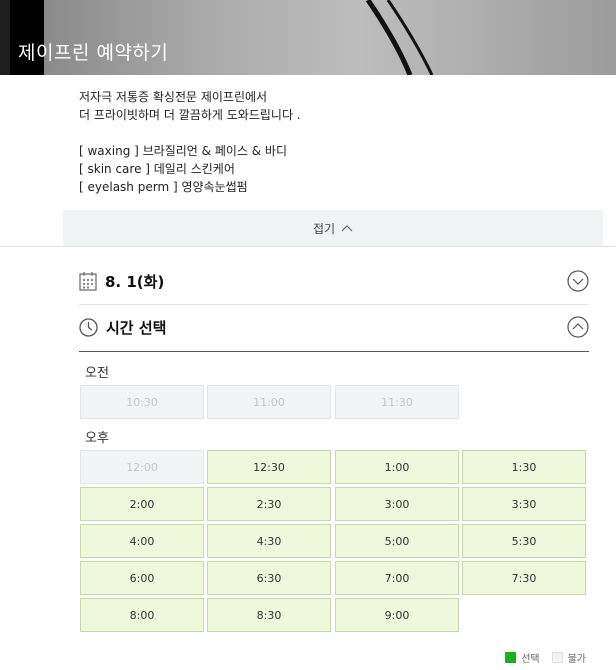  What do you see at coordinates (142, 541) in the screenshot?
I see `time-slot-400: 4:00` at bounding box center [142, 541].